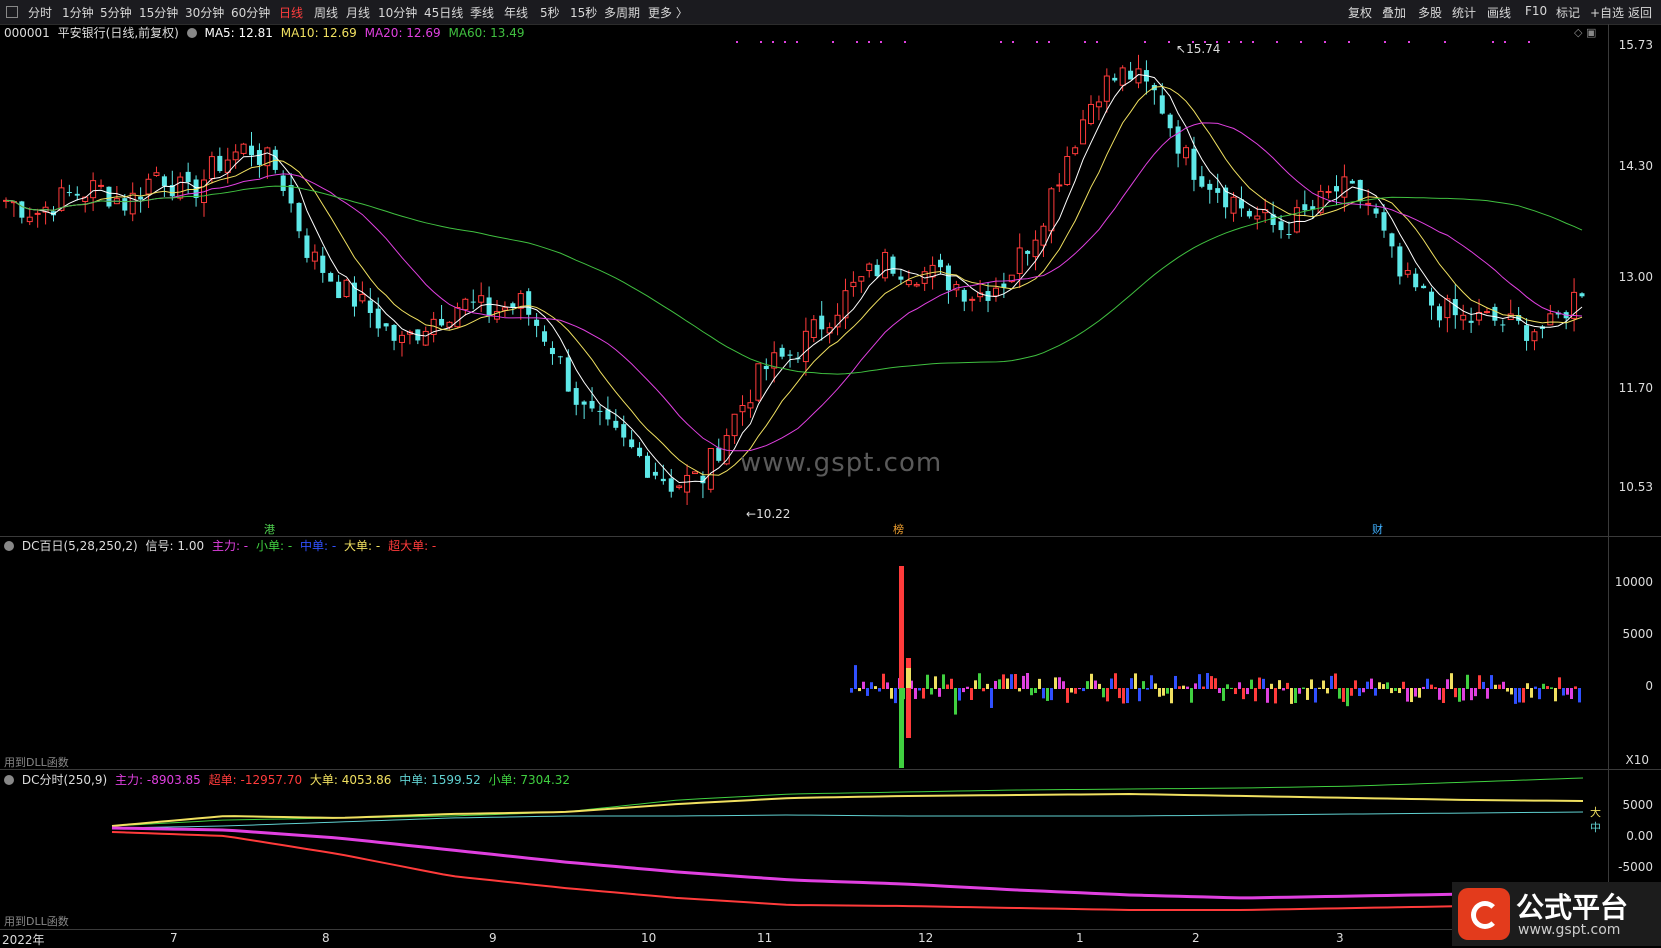 The image size is (1661, 948). I want to click on toolbar-item-7: 周线, so click(326, 12).